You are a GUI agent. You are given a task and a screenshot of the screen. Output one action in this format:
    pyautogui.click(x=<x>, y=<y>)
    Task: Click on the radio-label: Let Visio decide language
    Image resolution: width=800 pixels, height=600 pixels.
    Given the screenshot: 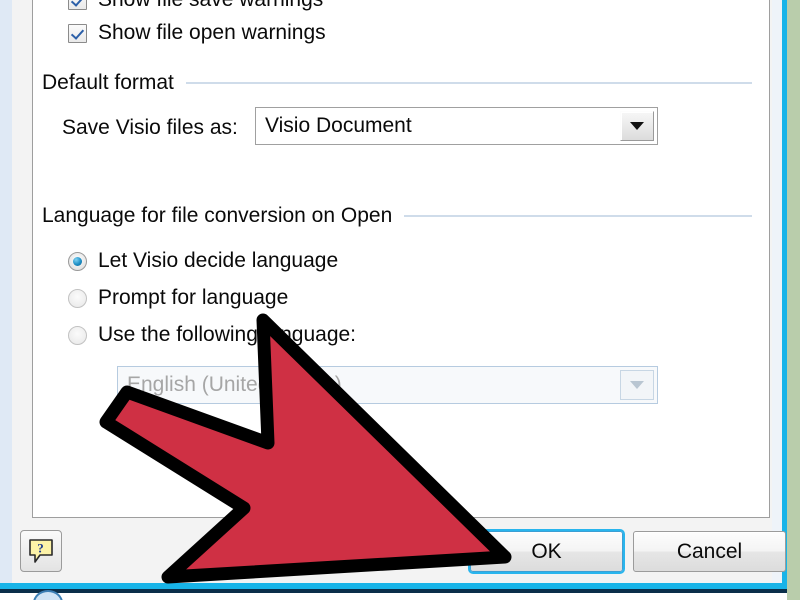 What is the action you would take?
    pyautogui.click(x=218, y=260)
    